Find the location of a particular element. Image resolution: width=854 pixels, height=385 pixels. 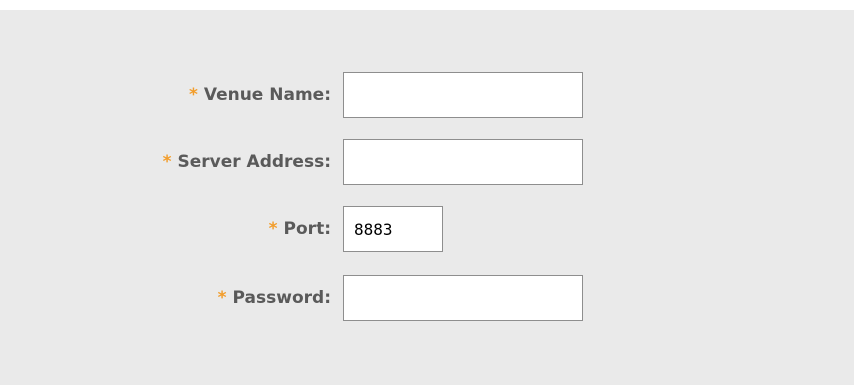

venue-name-label-text: Venue Name: is located at coordinates (267, 95).